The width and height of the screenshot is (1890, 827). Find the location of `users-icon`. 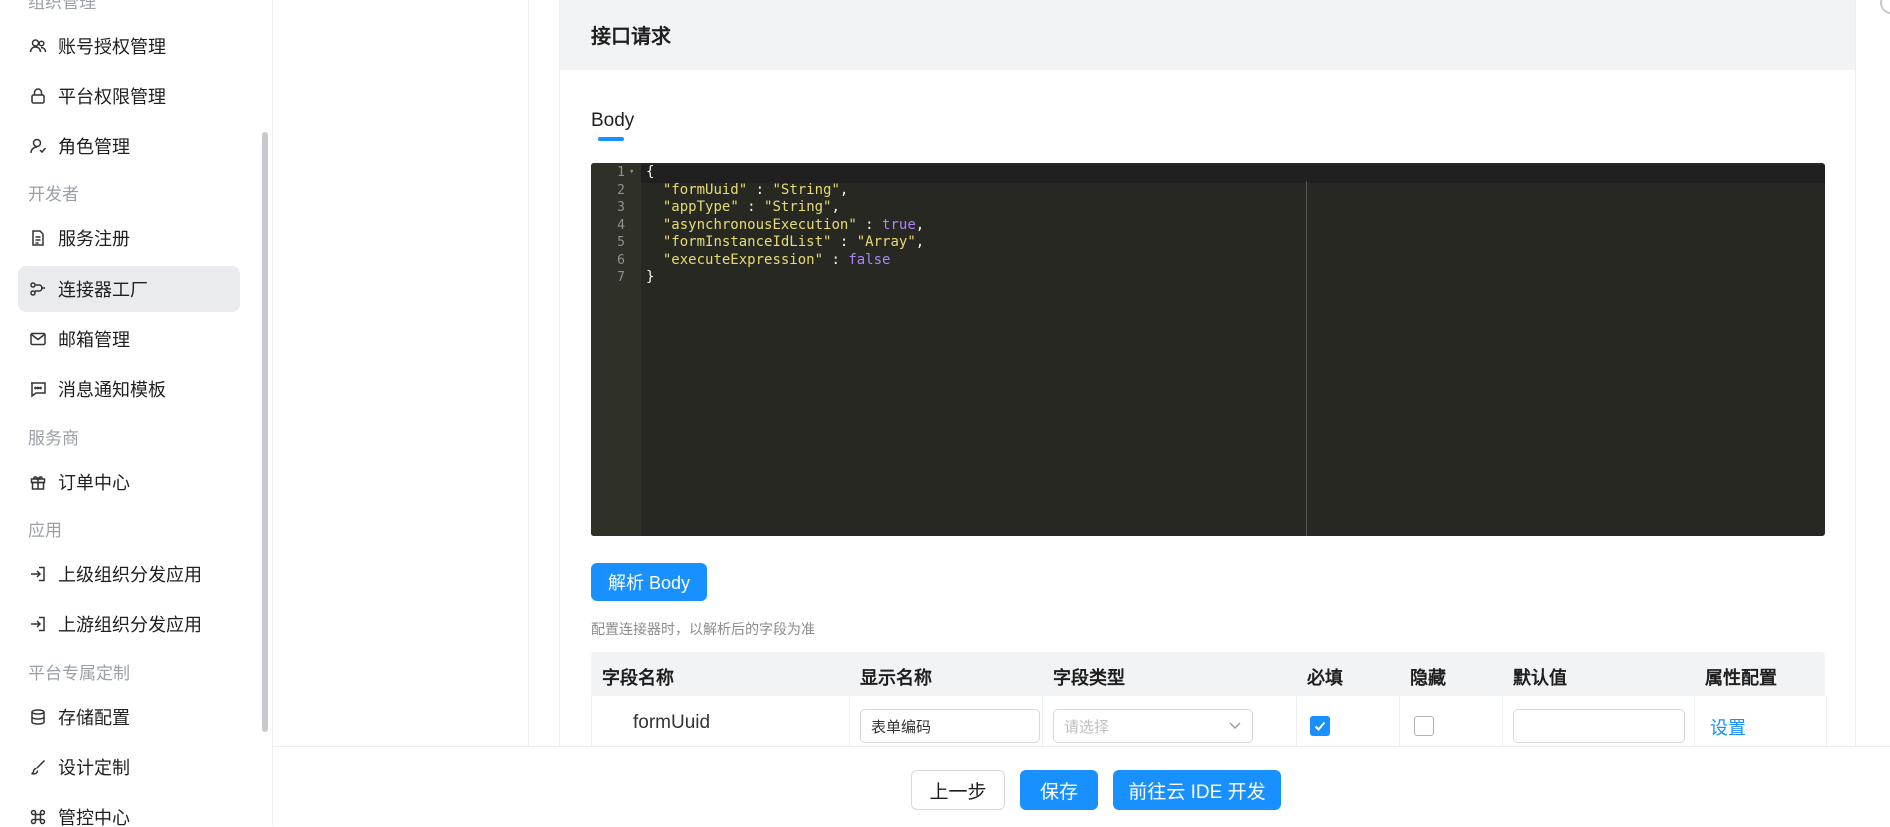

users-icon is located at coordinates (38, 46).